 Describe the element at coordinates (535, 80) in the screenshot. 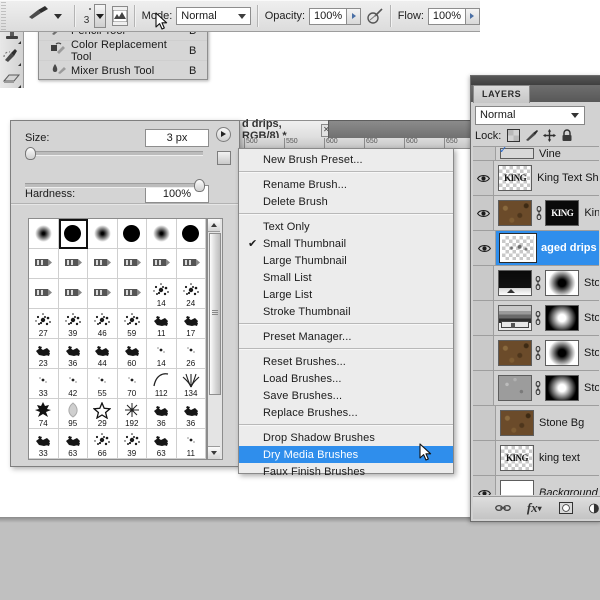

I see `panel-title-bar` at that location.